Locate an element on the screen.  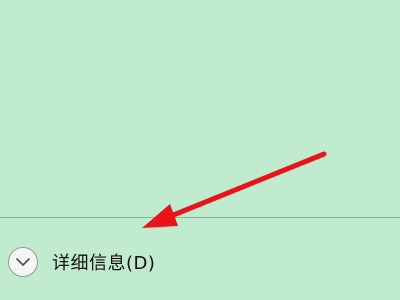
details-toggle-button: 详细信息(D) is located at coordinates (81, 262).